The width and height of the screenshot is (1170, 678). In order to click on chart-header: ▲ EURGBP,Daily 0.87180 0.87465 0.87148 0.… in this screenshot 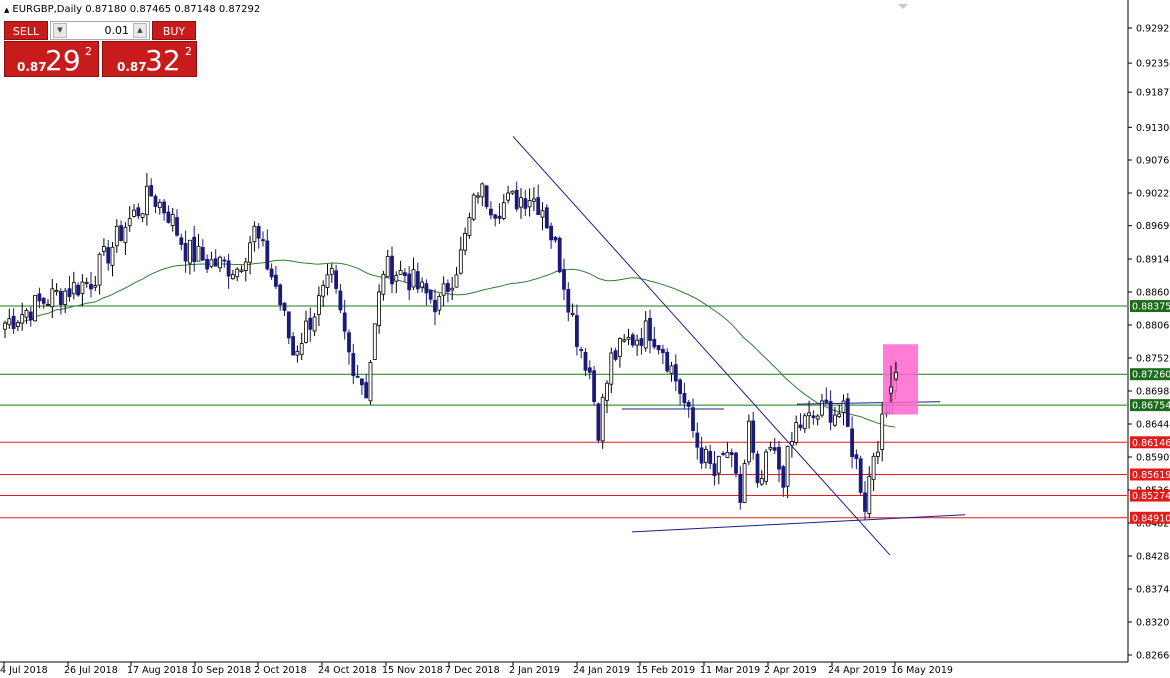, I will do `click(132, 9)`.